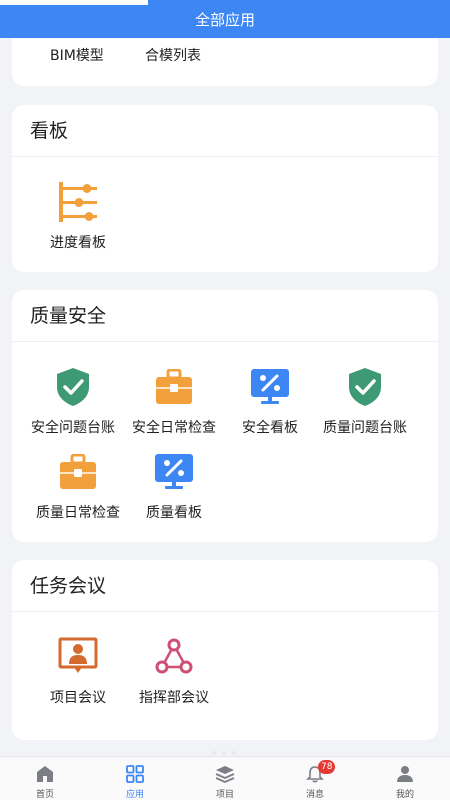 Image resolution: width=450 pixels, height=800 pixels. I want to click on tab-profile: 我的, so click(405, 778).